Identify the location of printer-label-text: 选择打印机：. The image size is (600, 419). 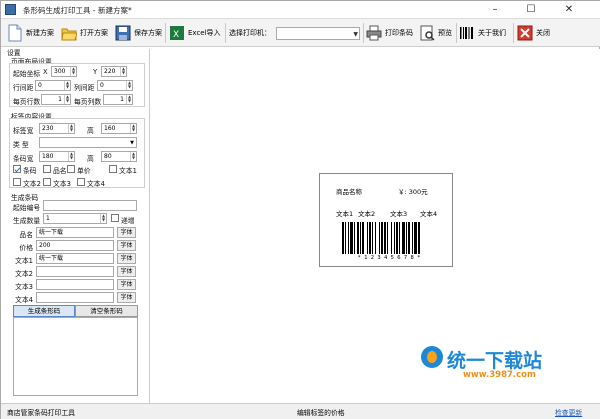
(250, 33).